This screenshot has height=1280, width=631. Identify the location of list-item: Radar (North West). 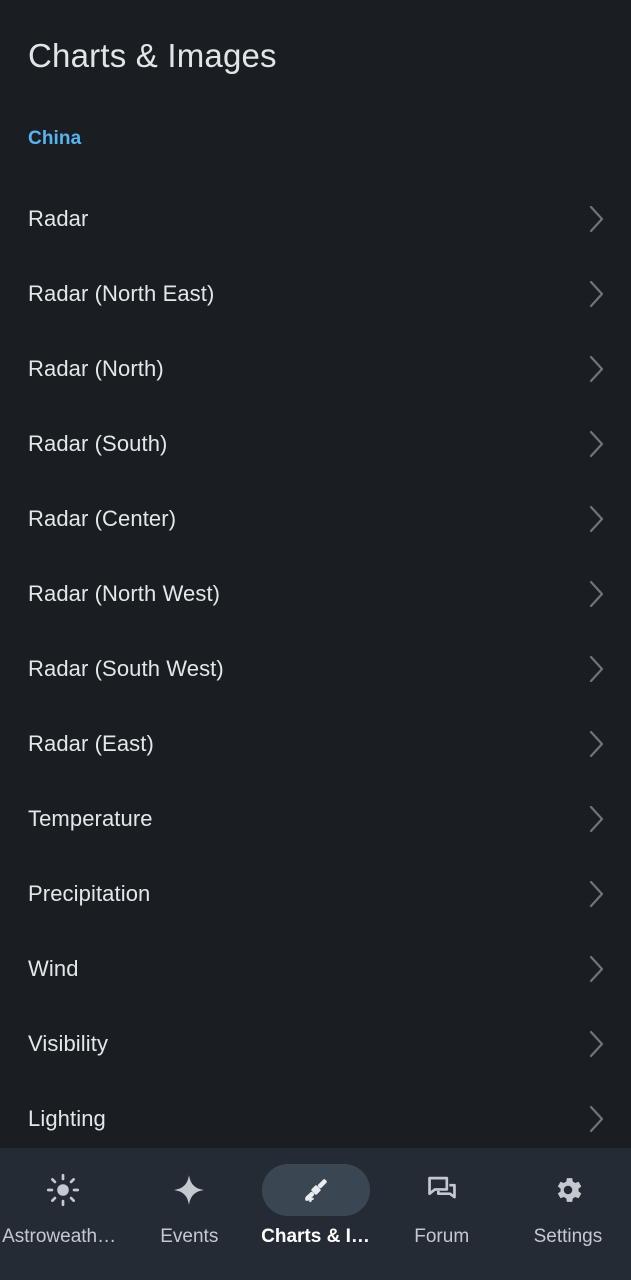
(315, 593).